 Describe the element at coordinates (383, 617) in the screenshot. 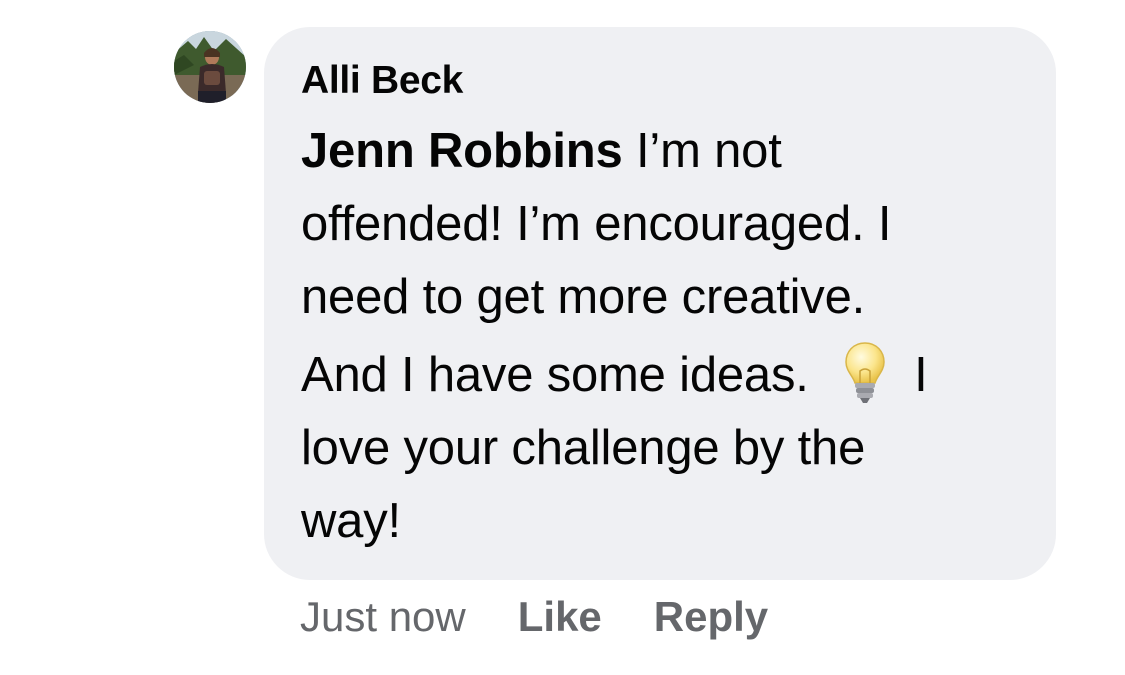

I see `timestamp: Just now` at that location.